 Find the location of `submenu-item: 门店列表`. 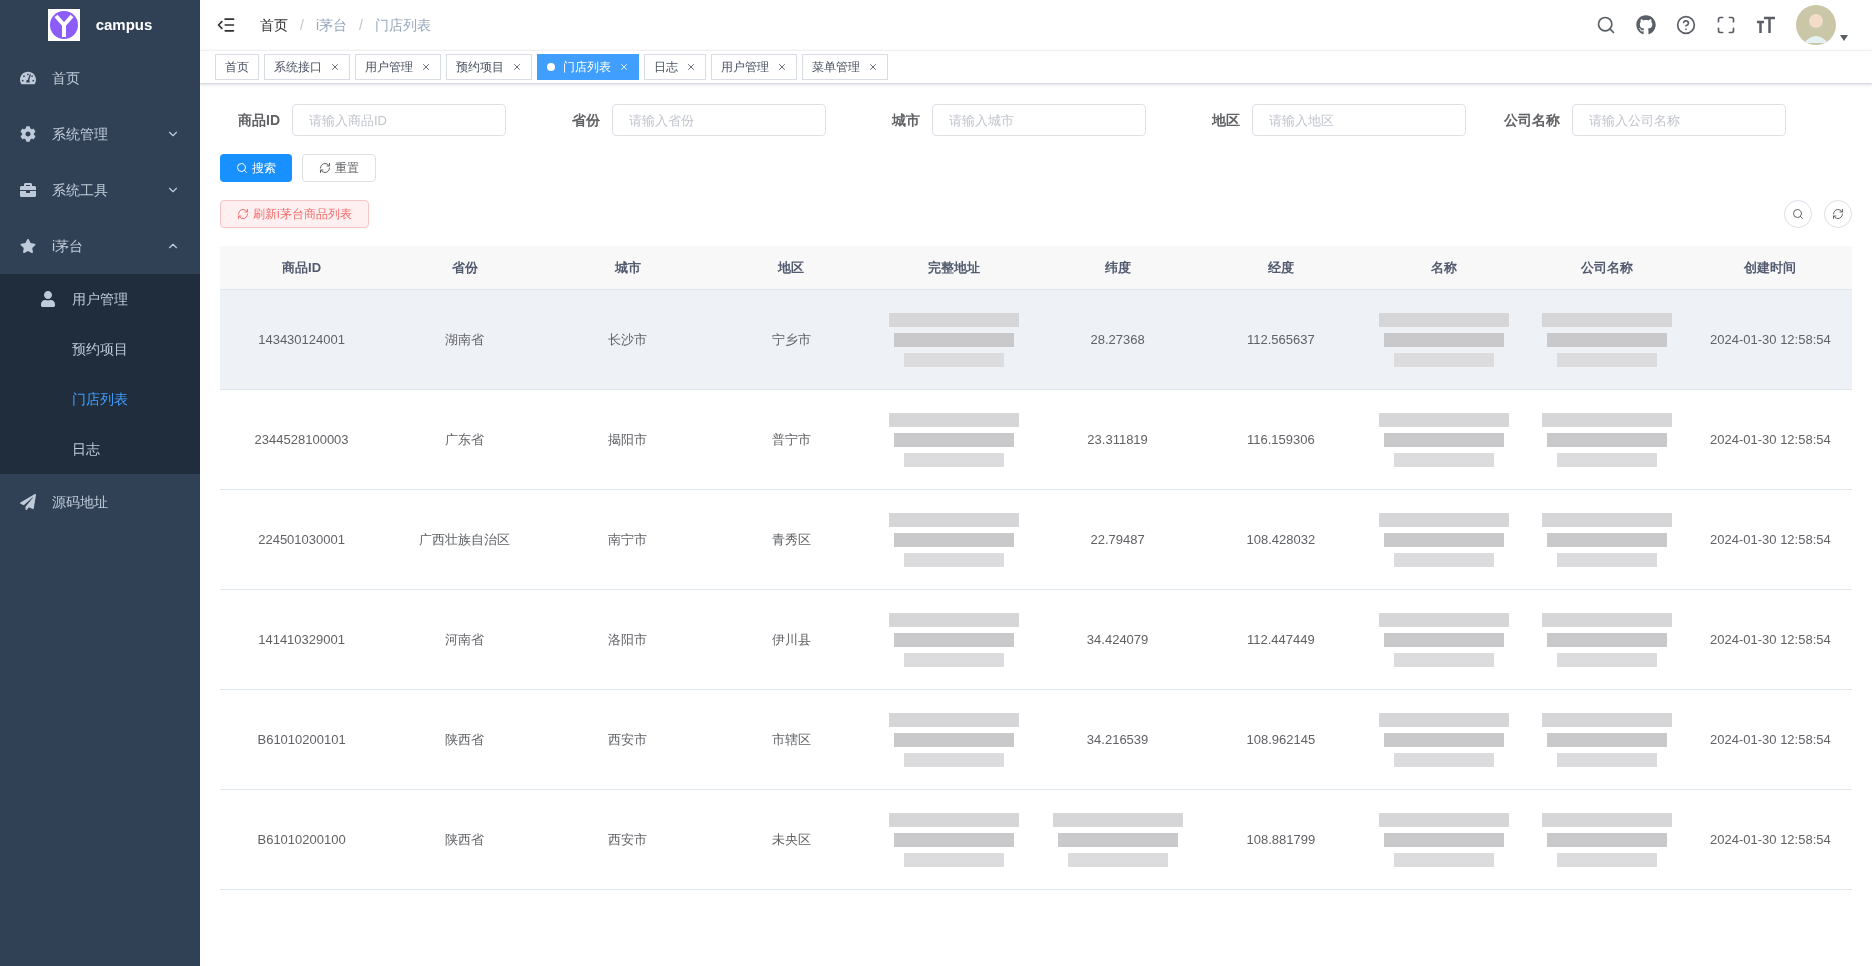

submenu-item: 门店列表 is located at coordinates (100, 399).